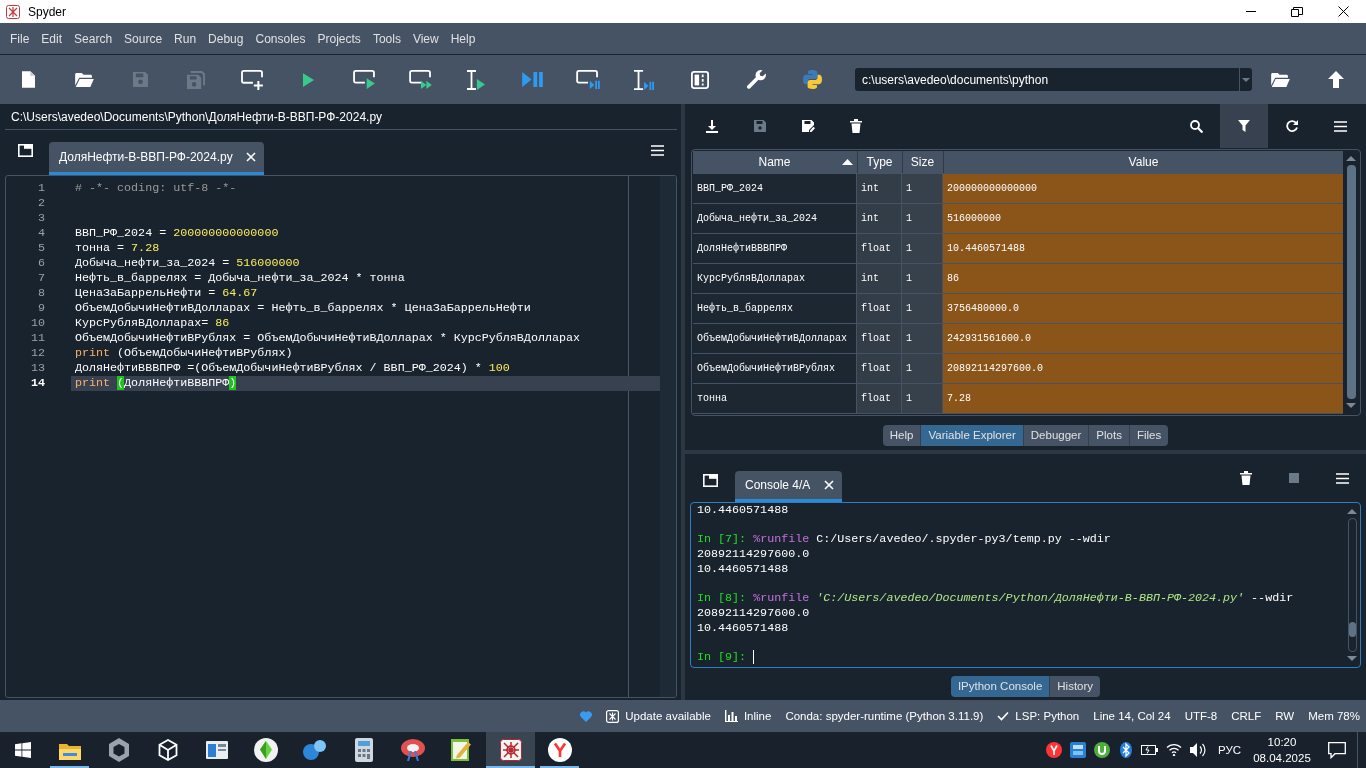 This screenshot has width=1366, height=768. I want to click on window-panel-icon, so click(1077, 750).